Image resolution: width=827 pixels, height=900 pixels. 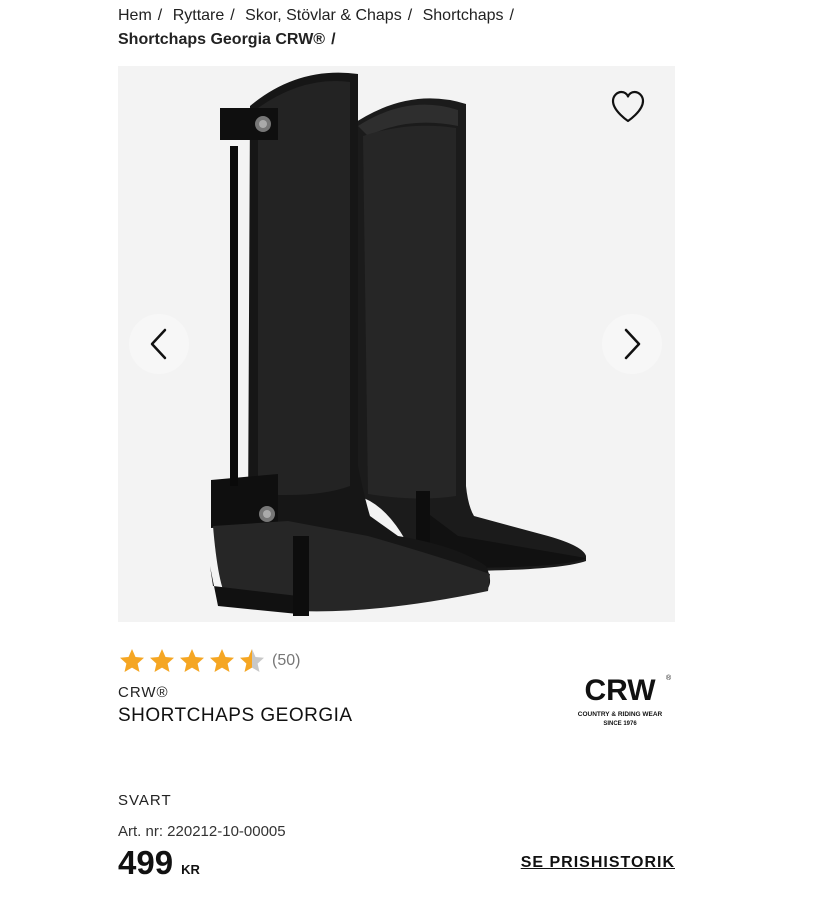 What do you see at coordinates (143, 692) in the screenshot?
I see `product-brand: CRW®` at bounding box center [143, 692].